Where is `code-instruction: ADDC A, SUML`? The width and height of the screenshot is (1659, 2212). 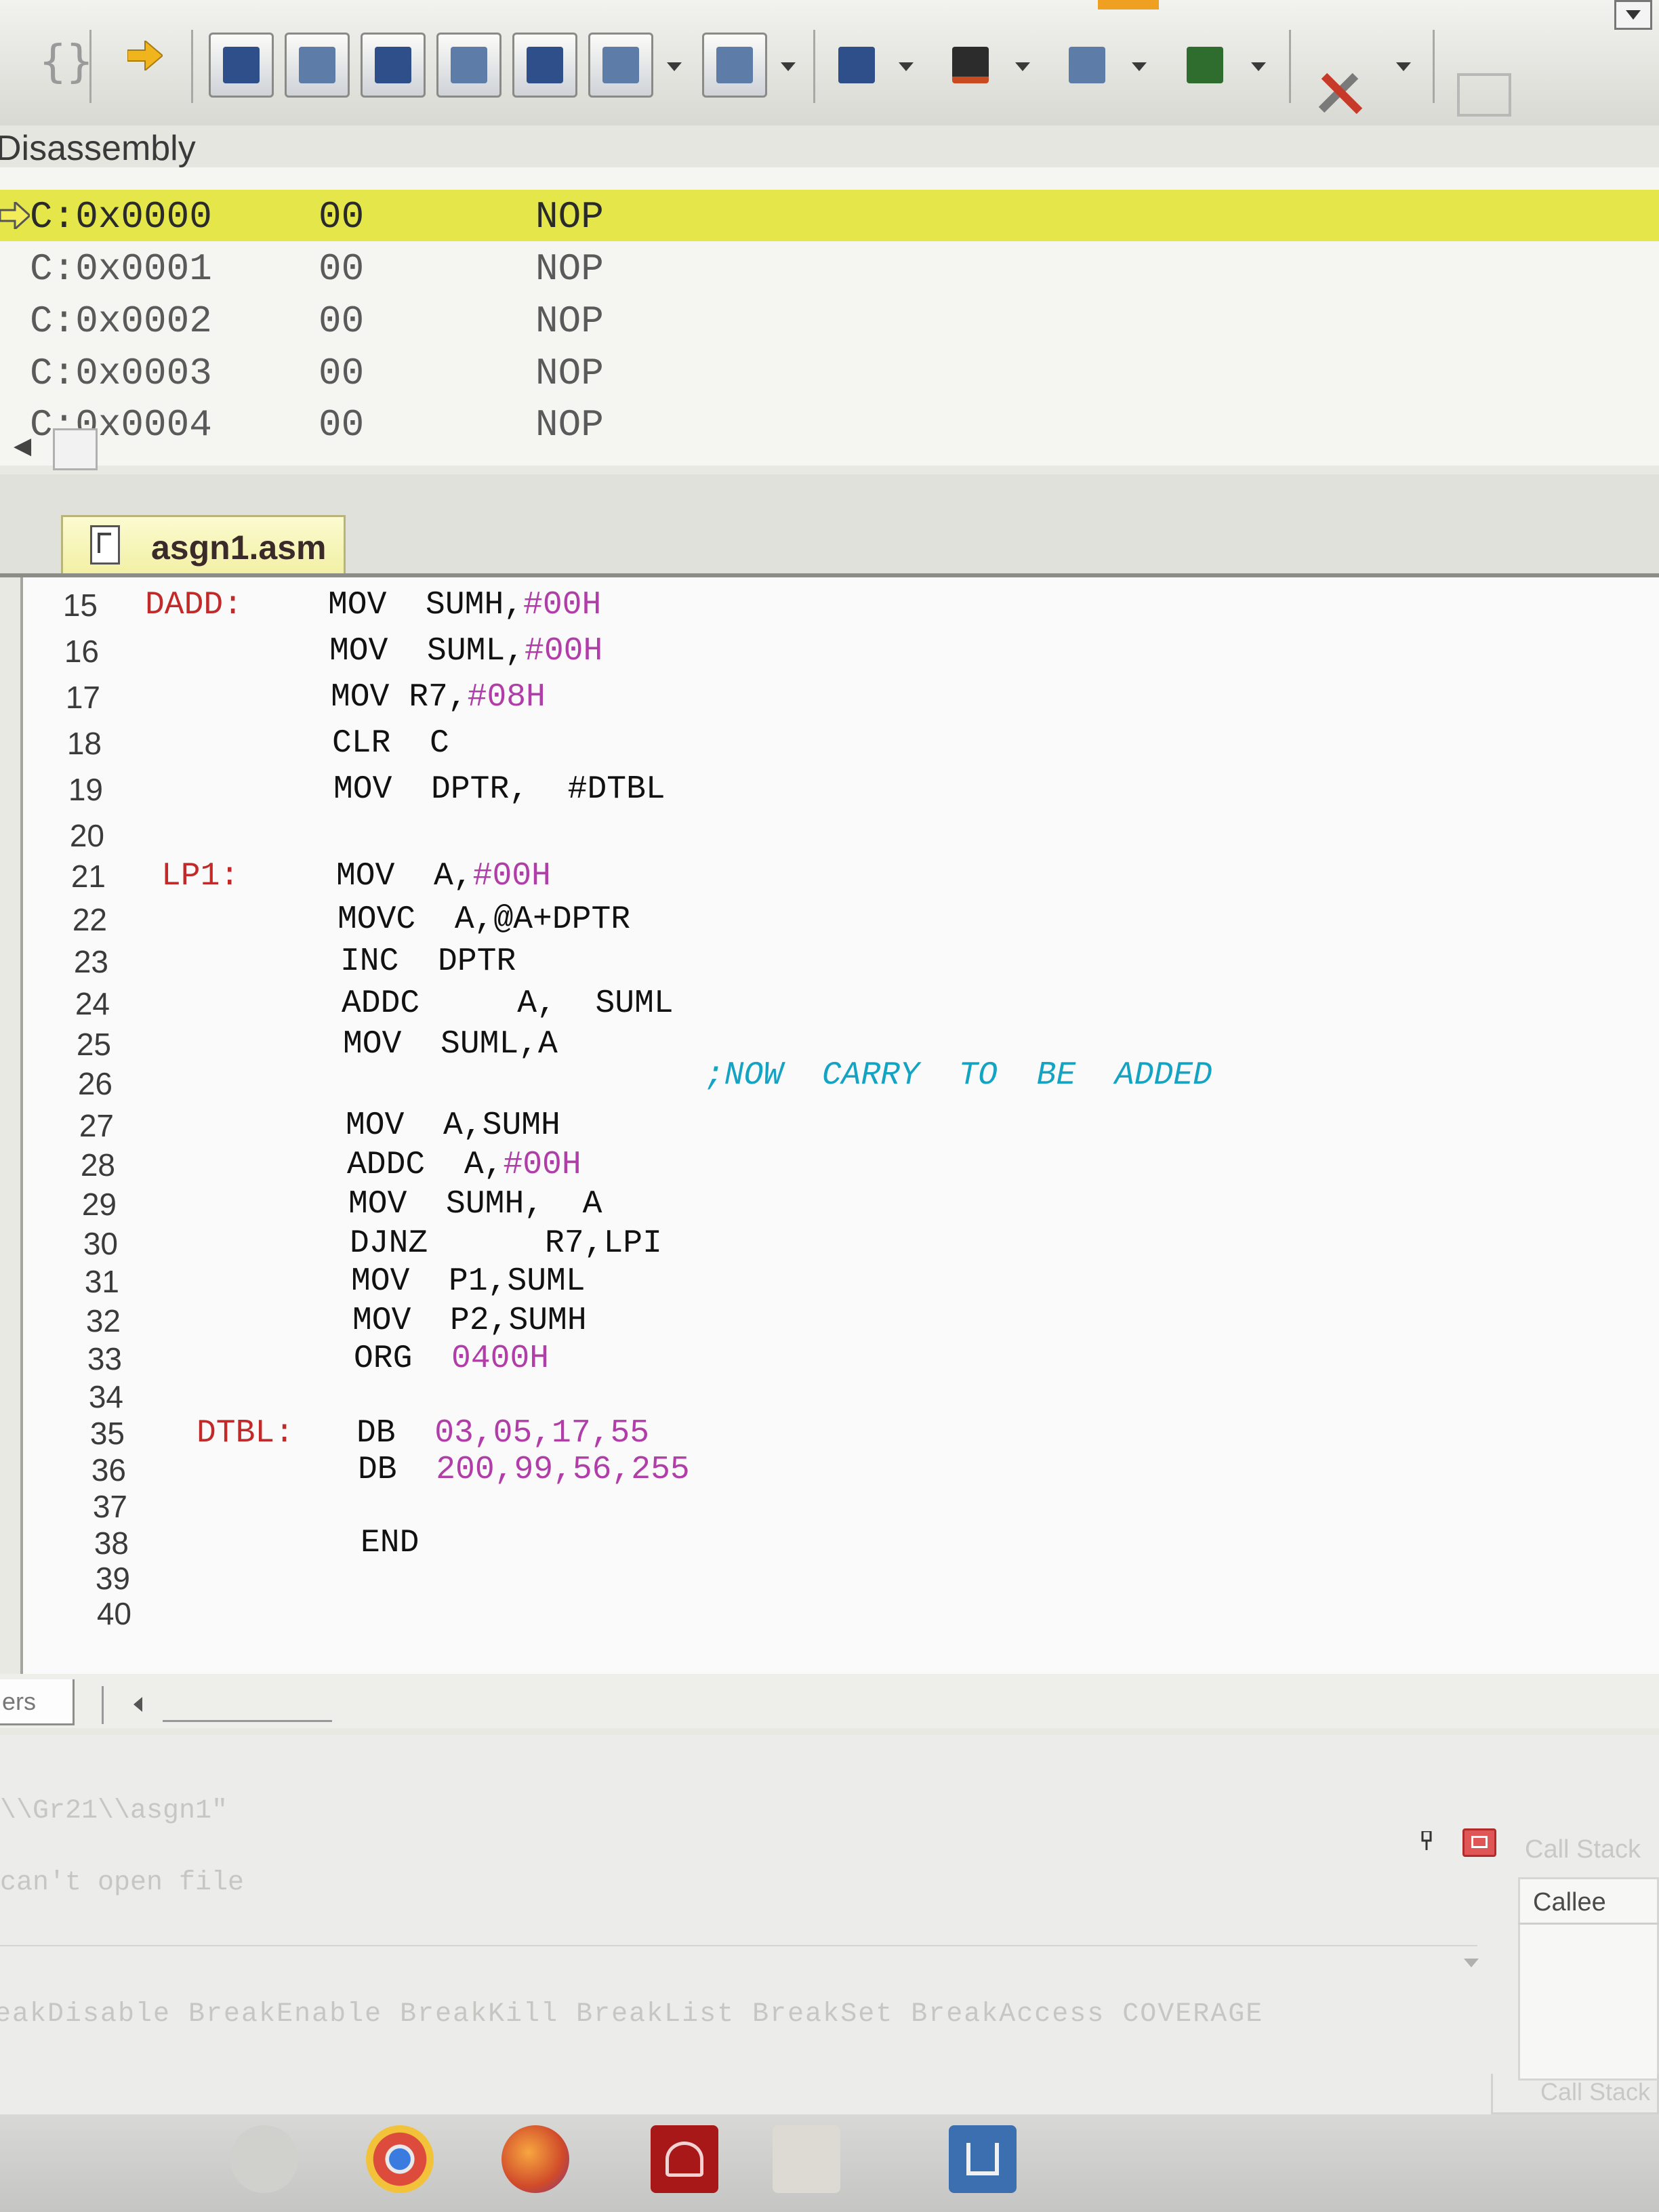 code-instruction: ADDC A, SUML is located at coordinates (508, 1003).